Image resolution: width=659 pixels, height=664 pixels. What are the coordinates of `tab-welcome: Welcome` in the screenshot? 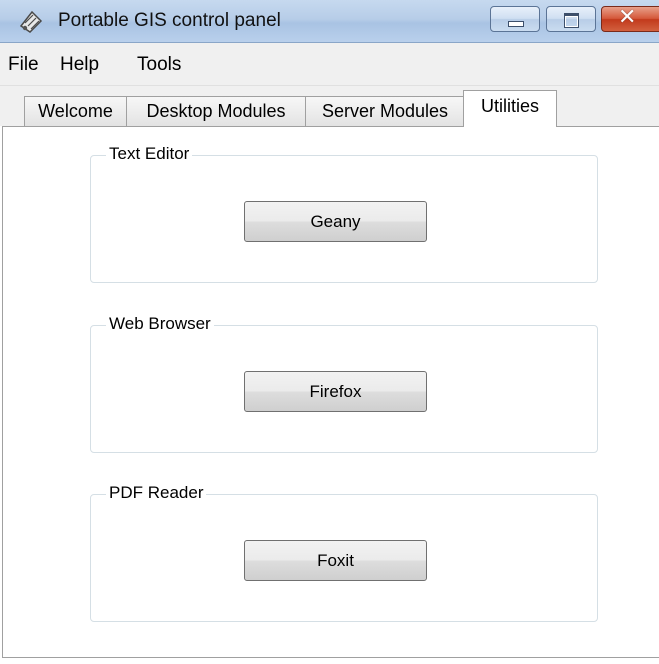 It's located at (75, 111).